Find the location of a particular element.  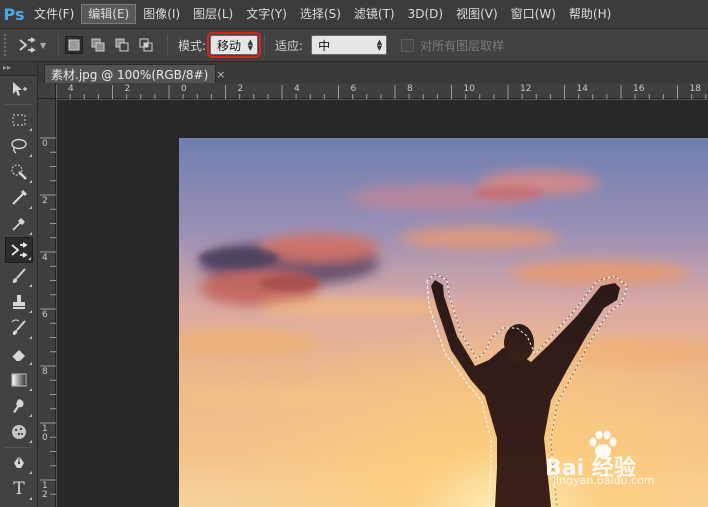

document-tab-title: 素材.jpg @ 100%(RGB/8#) is located at coordinates (130, 74).